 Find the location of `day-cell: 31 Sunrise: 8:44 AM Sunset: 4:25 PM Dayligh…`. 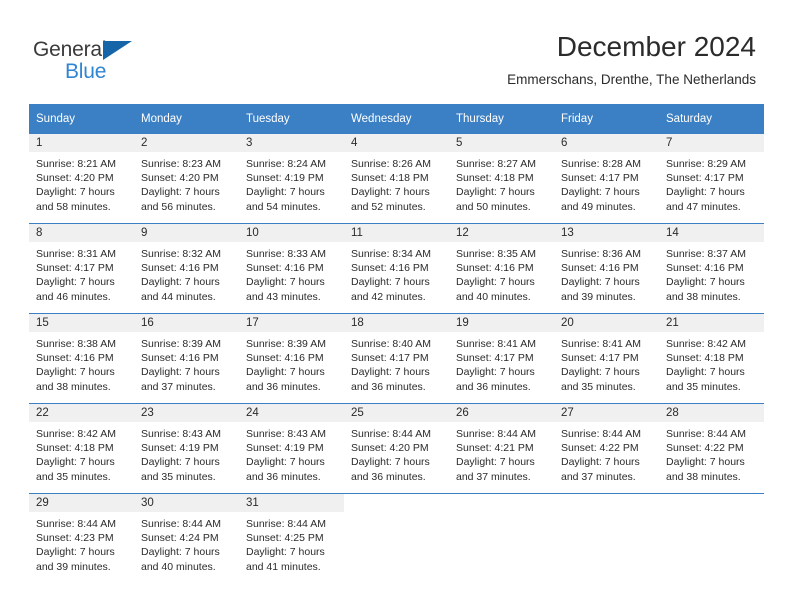

day-cell: 31 Sunrise: 8:44 AM Sunset: 4:25 PM Dayligh… is located at coordinates (291, 538).